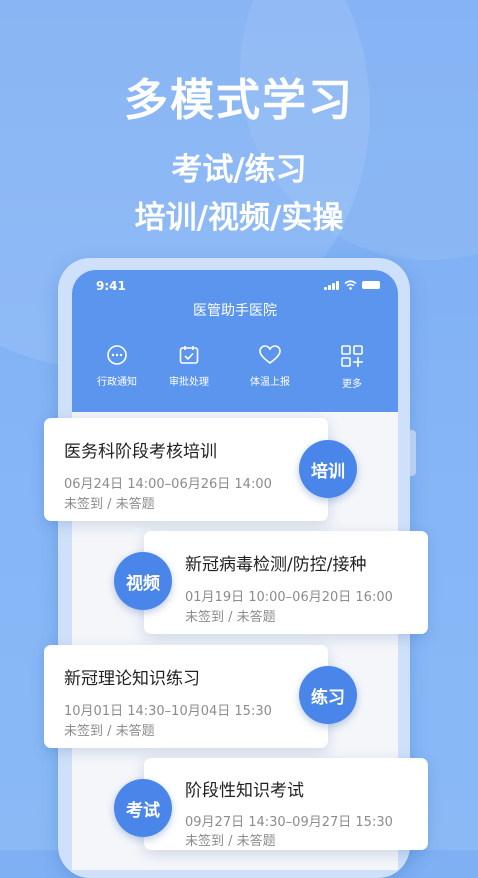  What do you see at coordinates (328, 695) in the screenshot?
I see `badge-practice: 练习` at bounding box center [328, 695].